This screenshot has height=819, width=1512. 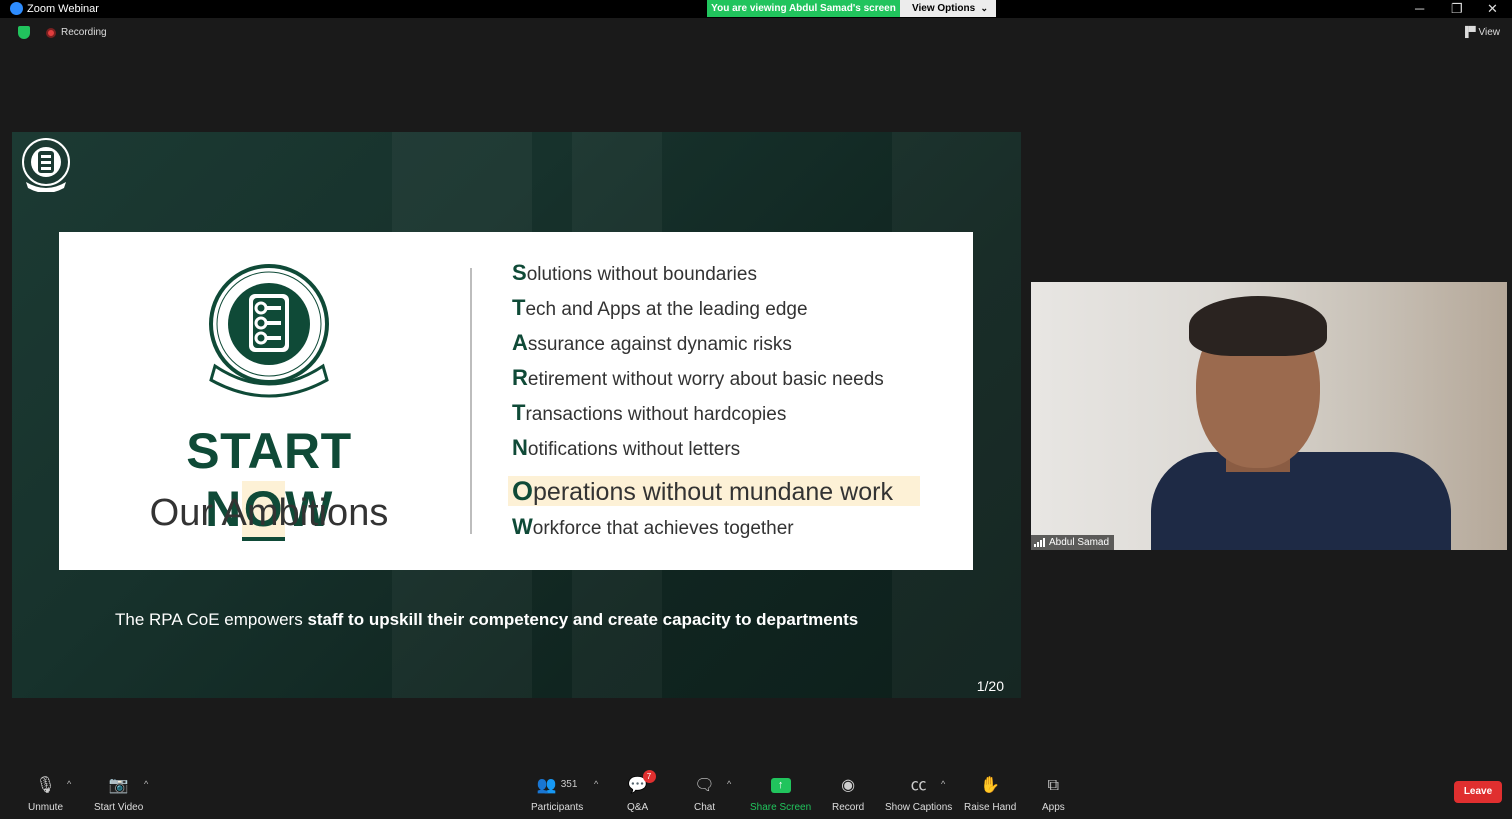 I want to click on viewing-screen-banner: You are viewing Abdul Samad's screen, so click(x=803, y=8).